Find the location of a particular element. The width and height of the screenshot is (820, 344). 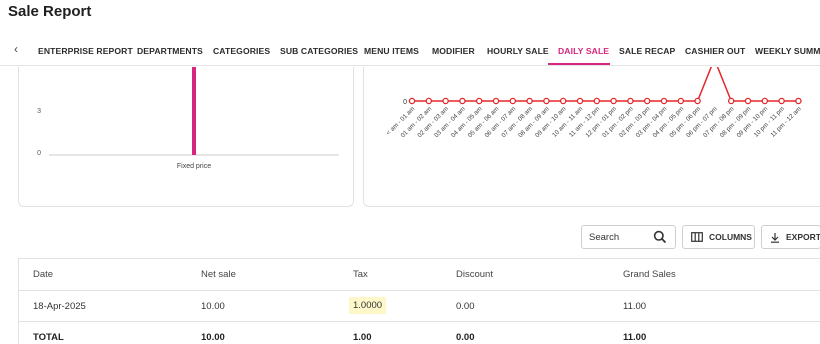

search-input: Search is located at coordinates (628, 237).